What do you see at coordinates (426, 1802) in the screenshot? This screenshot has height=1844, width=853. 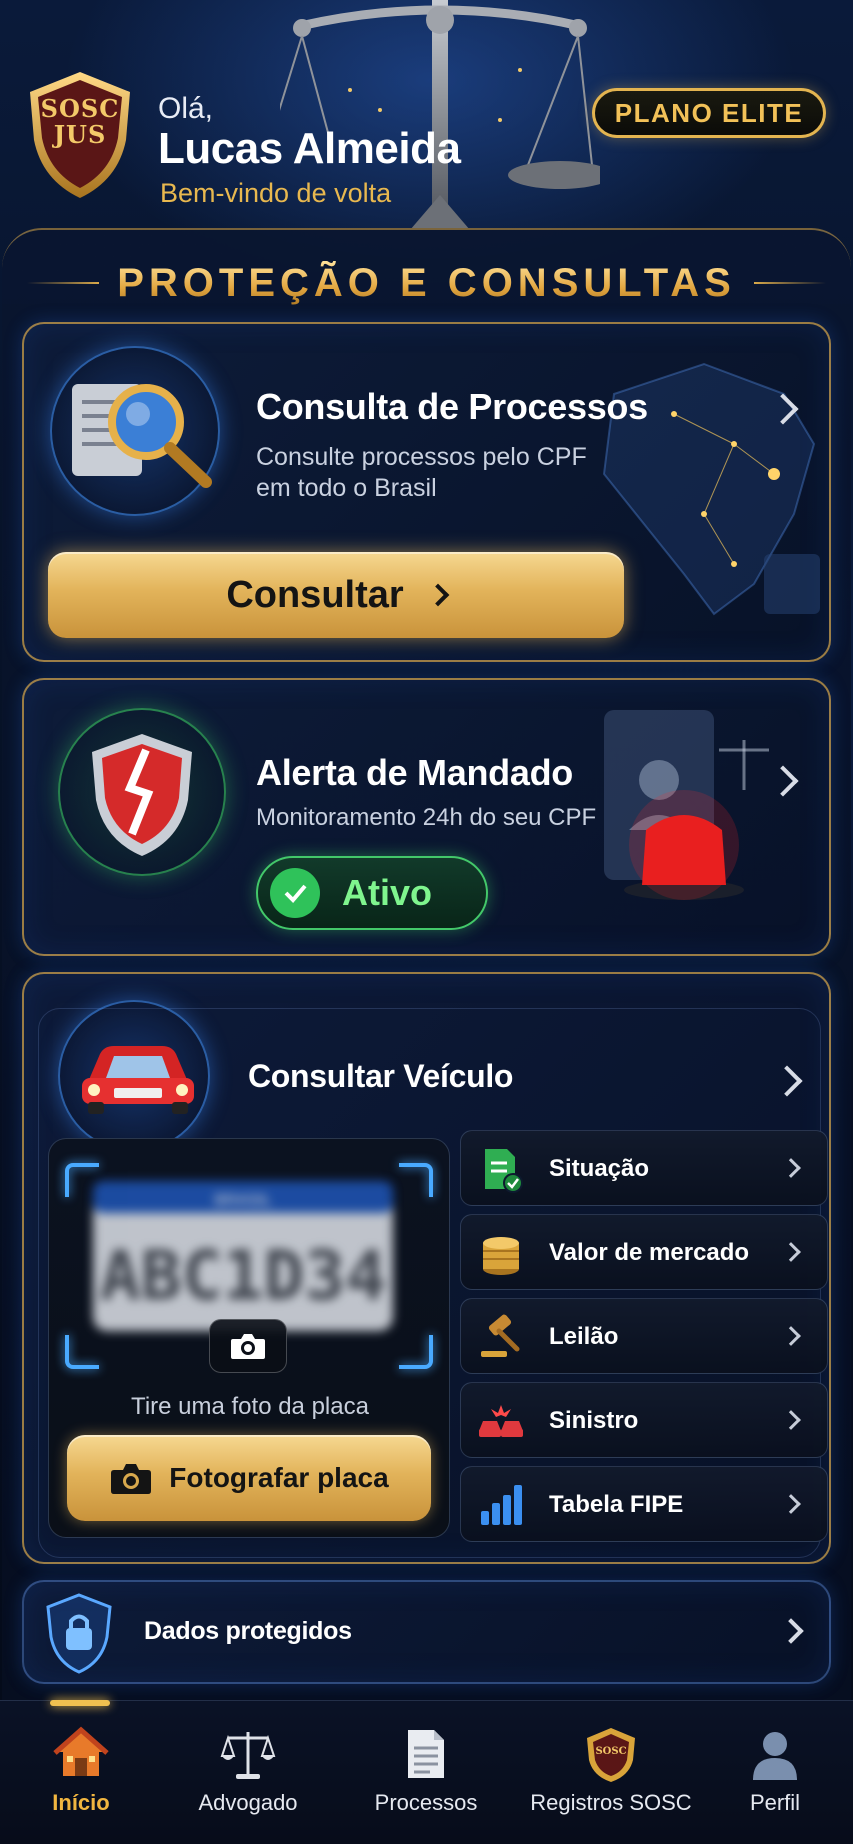 I see `nav-label: Processos` at bounding box center [426, 1802].